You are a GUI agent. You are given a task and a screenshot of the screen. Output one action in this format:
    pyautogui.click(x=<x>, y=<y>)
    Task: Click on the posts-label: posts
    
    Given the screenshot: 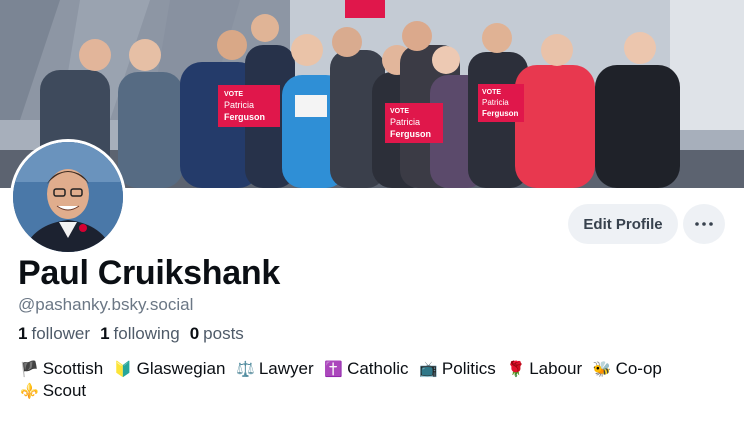 What is the action you would take?
    pyautogui.click(x=223, y=333)
    